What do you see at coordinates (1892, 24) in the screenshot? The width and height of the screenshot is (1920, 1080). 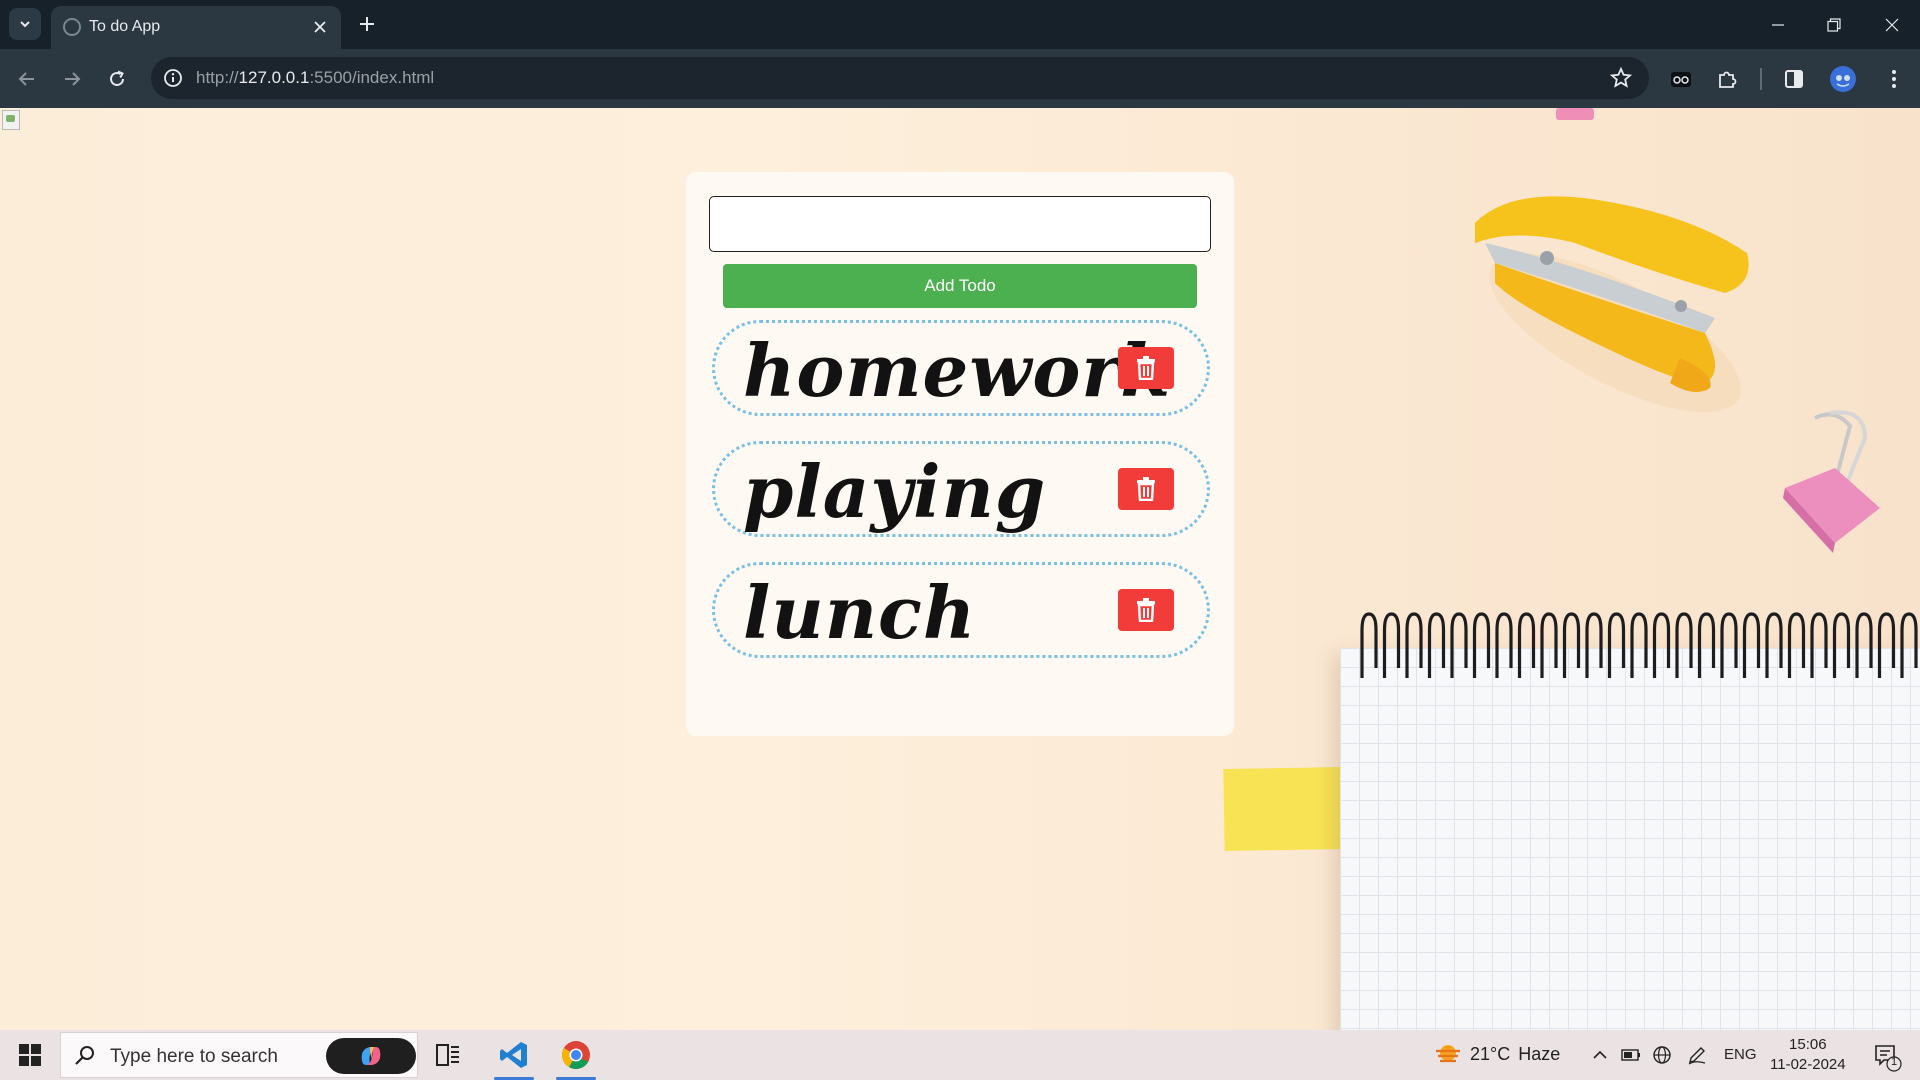 I see `close-window-button` at bounding box center [1892, 24].